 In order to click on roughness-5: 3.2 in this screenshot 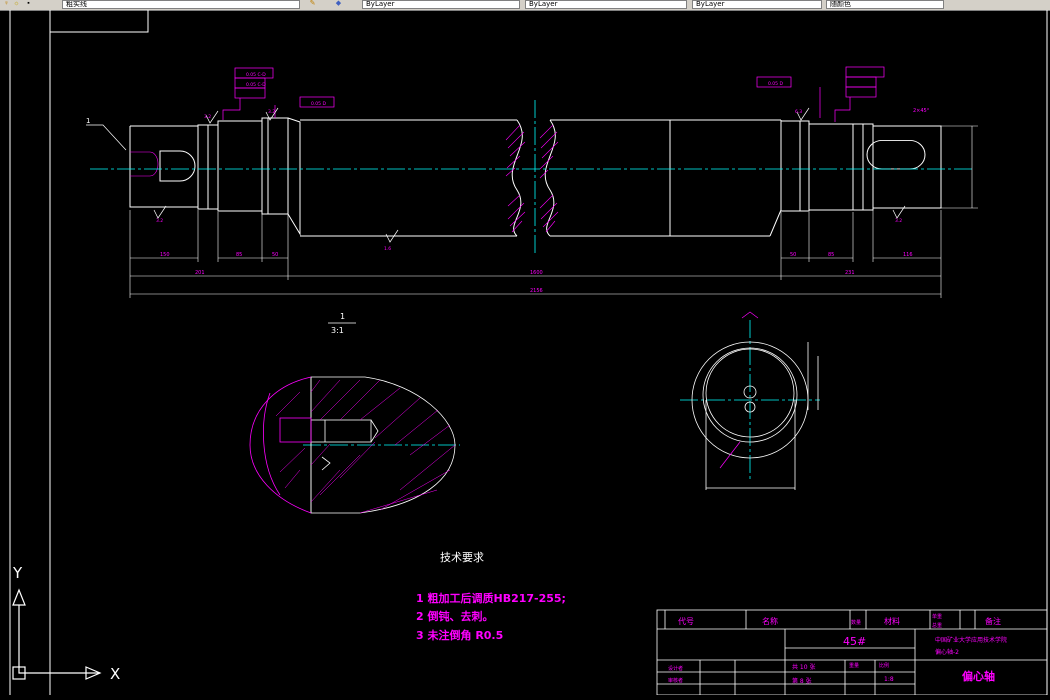, I will do `click(898, 221)`.